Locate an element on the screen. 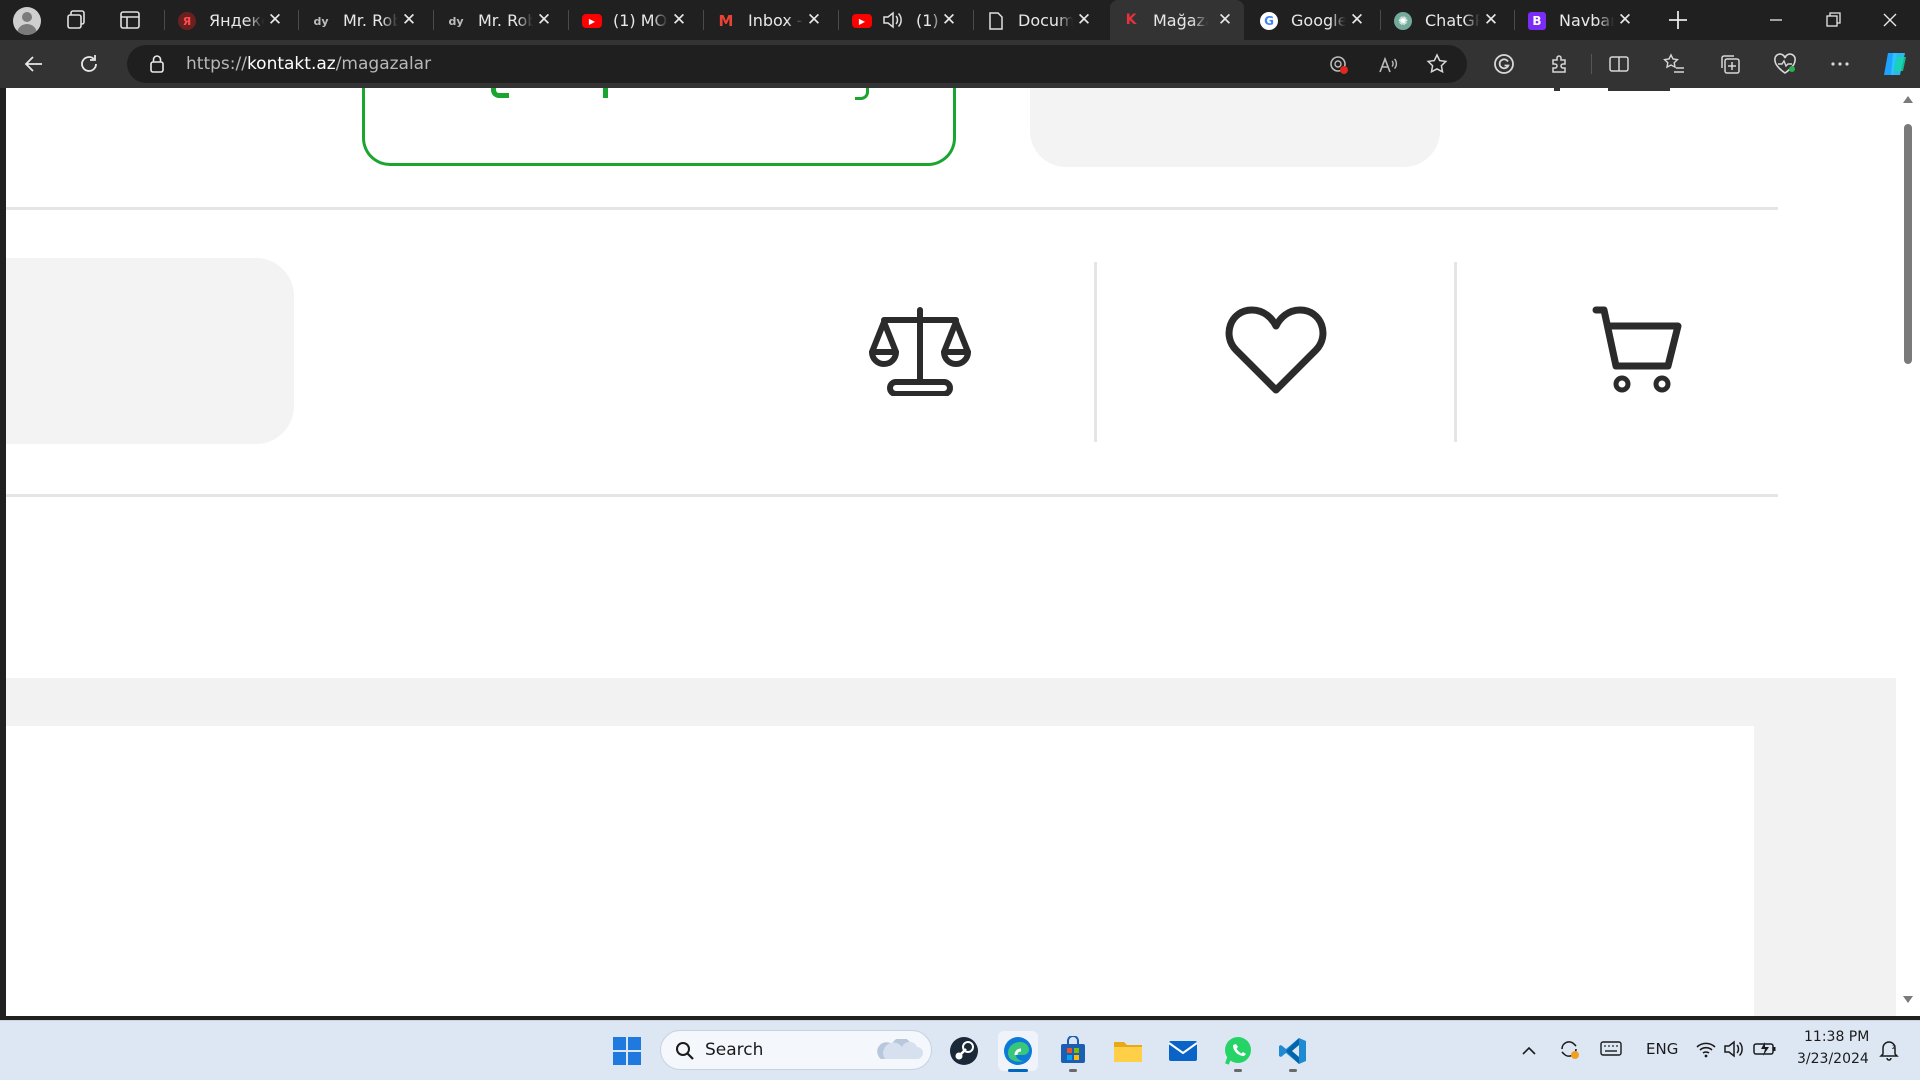 This screenshot has height=1080, width=1920. chatgpt-icon: ✺ is located at coordinates (1403, 21).